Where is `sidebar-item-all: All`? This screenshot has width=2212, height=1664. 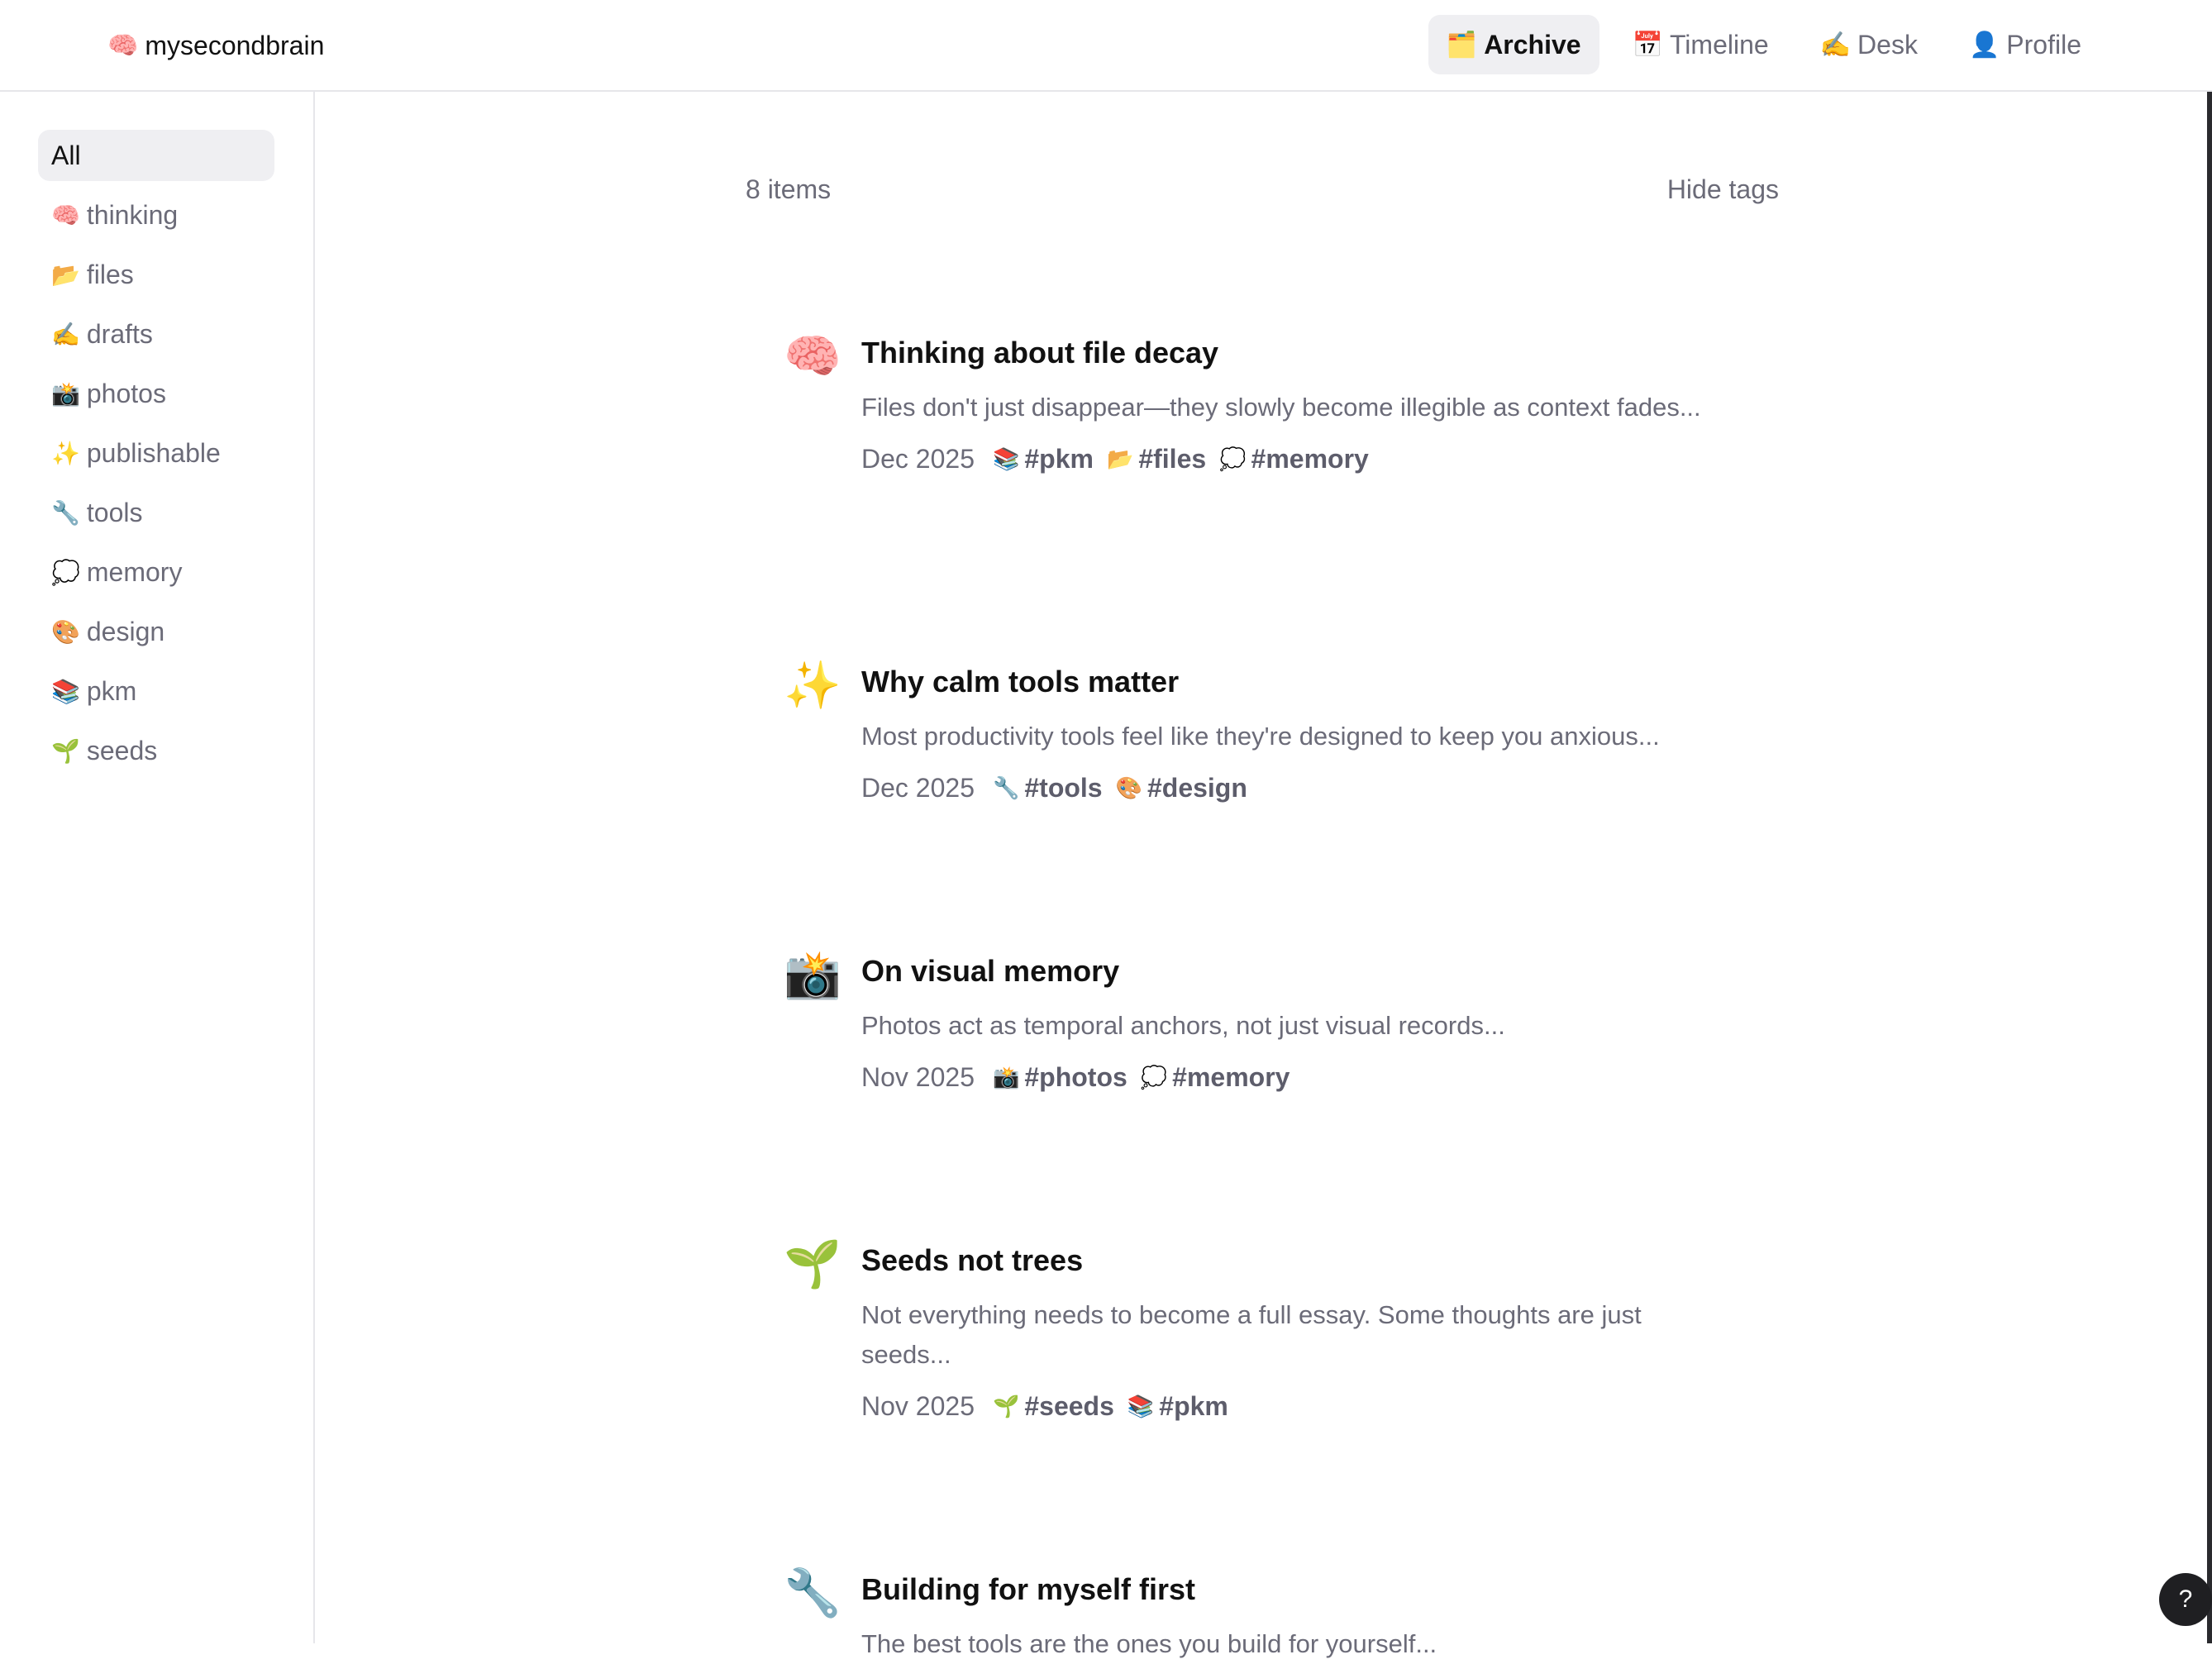
sidebar-item-all: All is located at coordinates (156, 155).